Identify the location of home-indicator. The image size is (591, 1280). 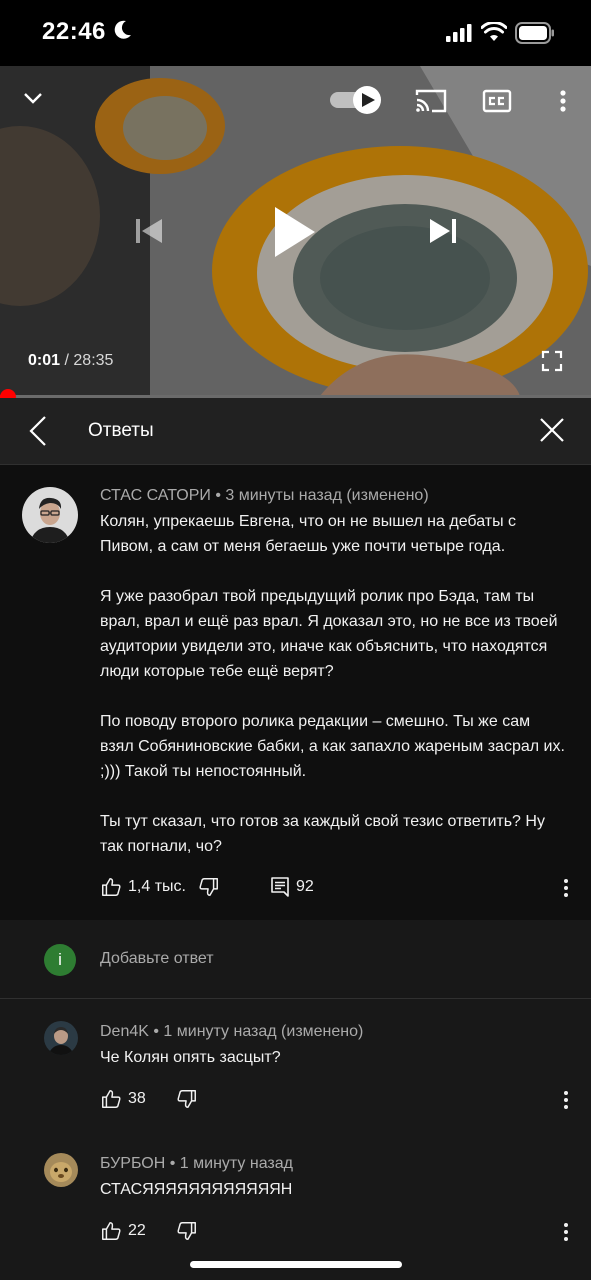
(296, 1264).